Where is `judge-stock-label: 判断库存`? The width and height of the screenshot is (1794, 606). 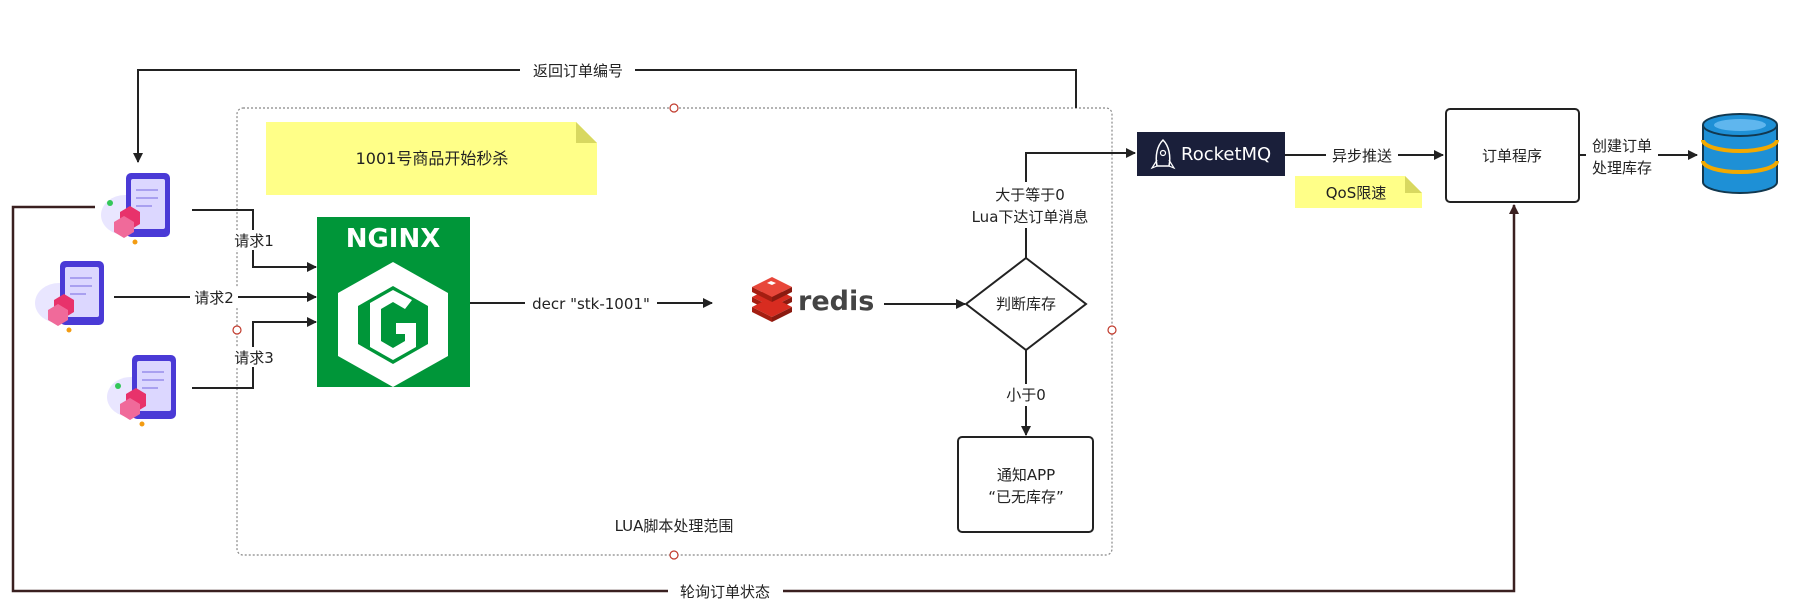
judge-stock-label: 判断库存 is located at coordinates (1026, 304).